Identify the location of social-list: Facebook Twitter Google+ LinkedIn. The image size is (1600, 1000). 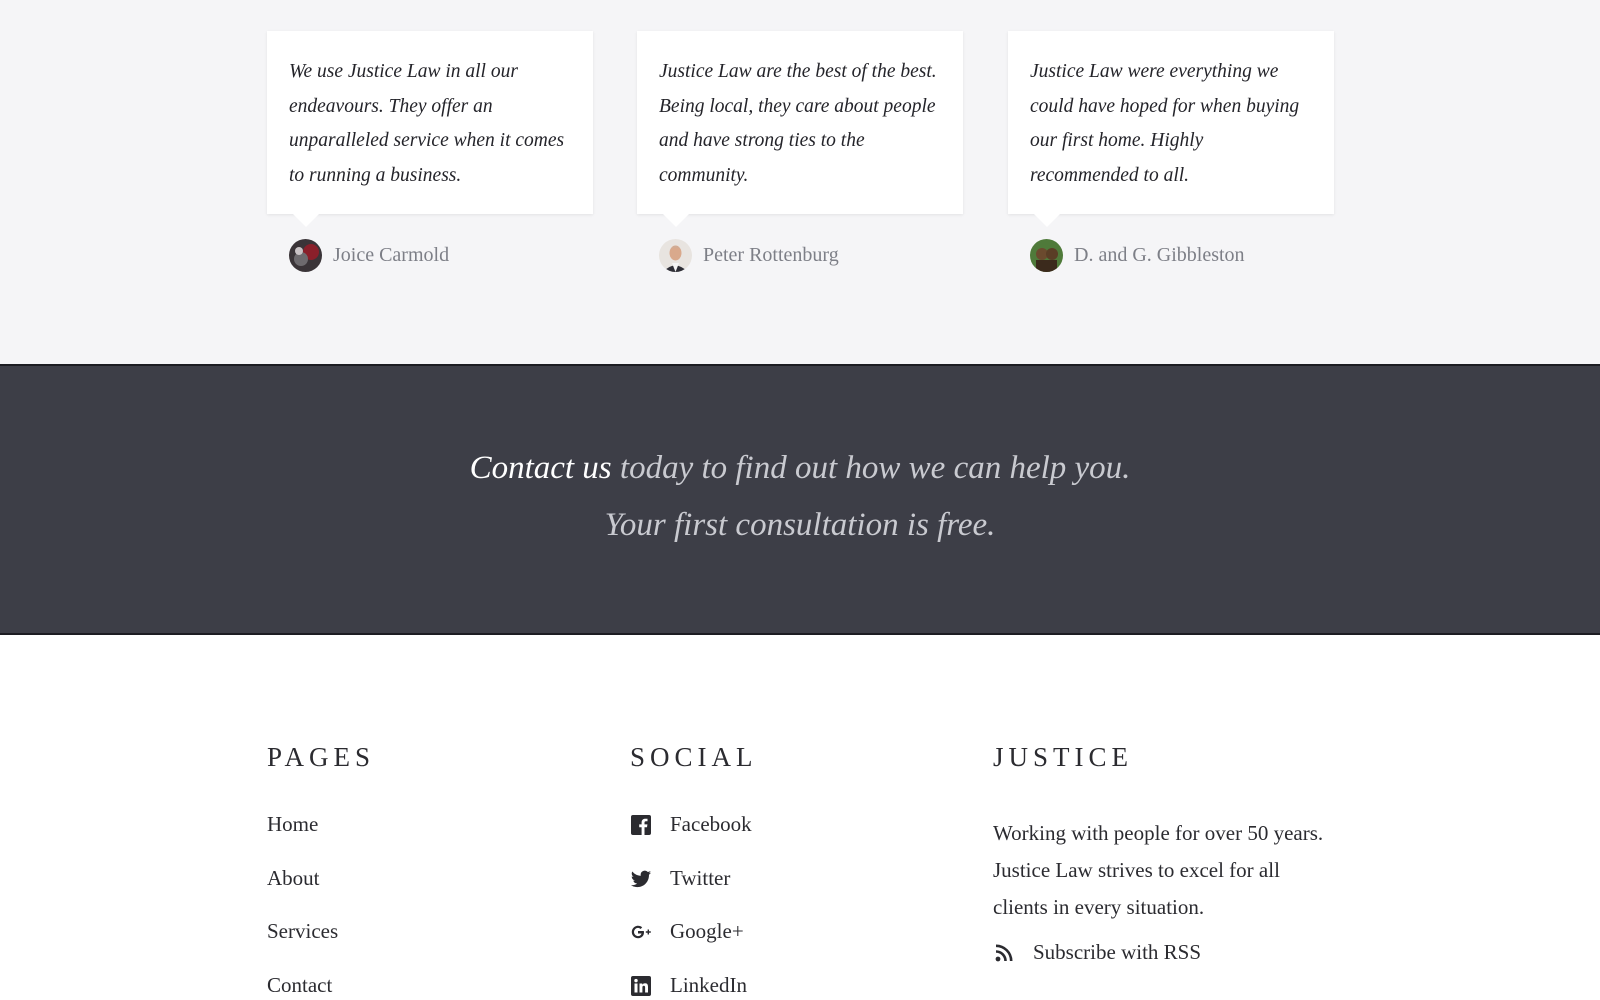
(790, 906).